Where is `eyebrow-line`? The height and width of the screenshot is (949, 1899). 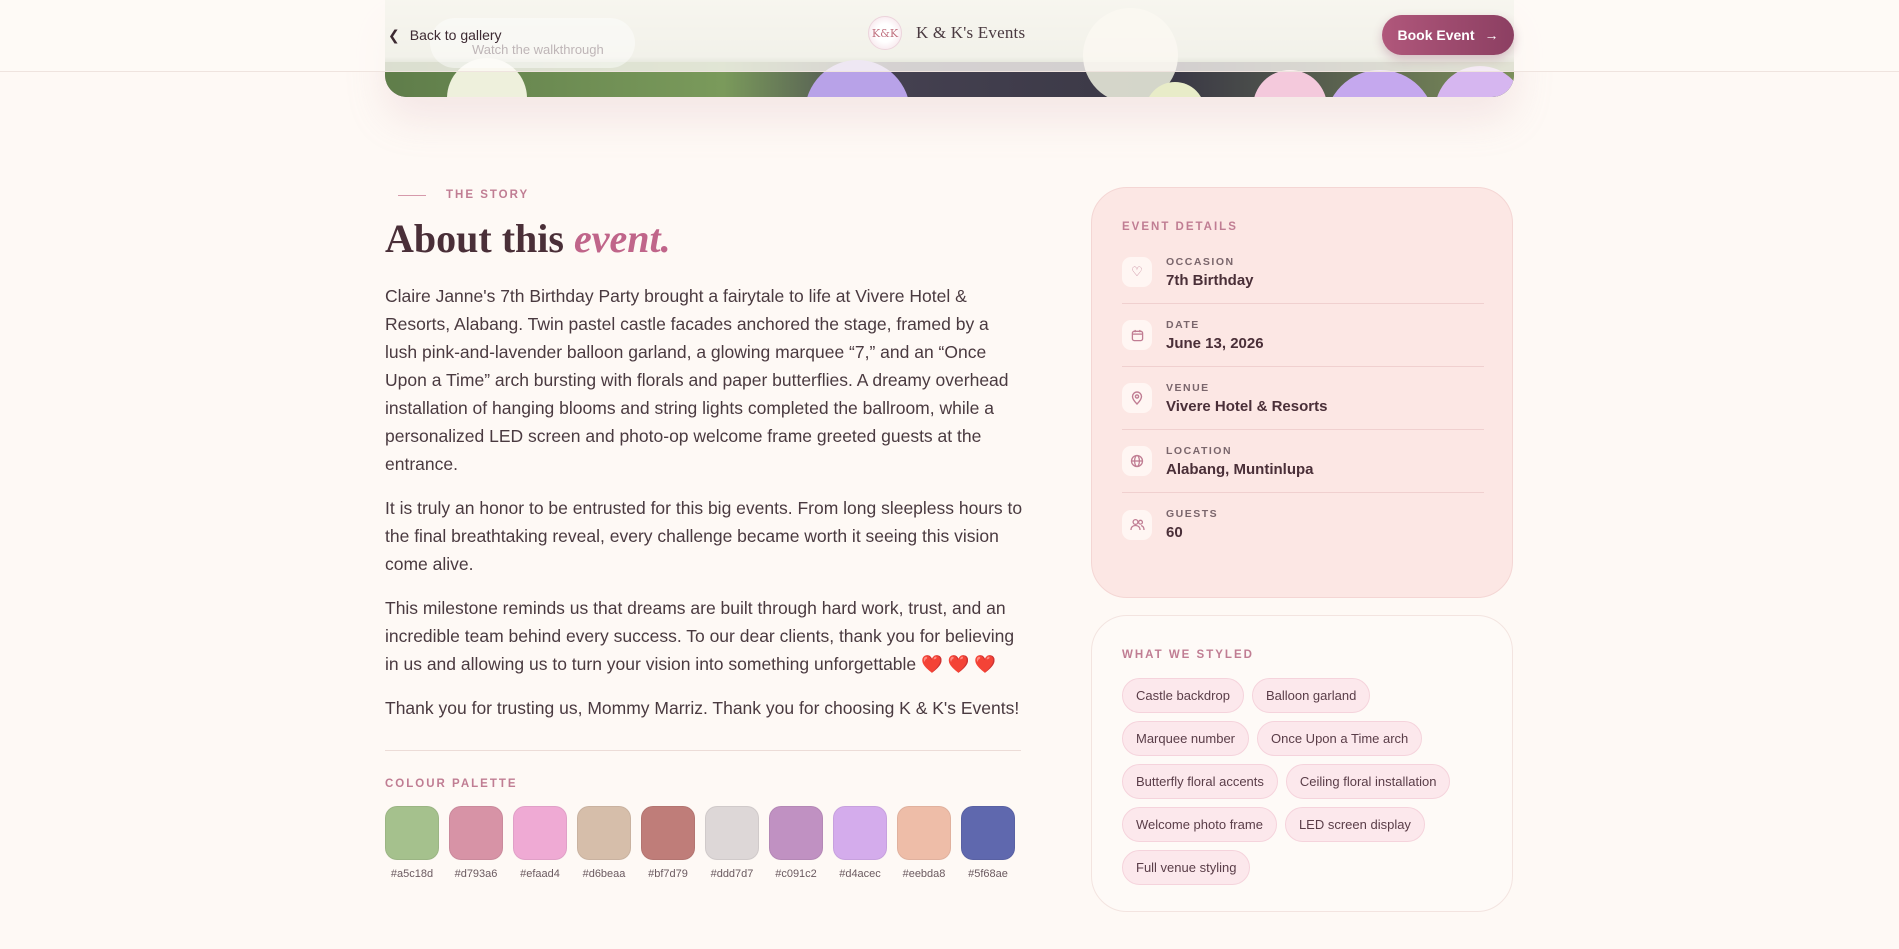
eyebrow-line is located at coordinates (412, 195).